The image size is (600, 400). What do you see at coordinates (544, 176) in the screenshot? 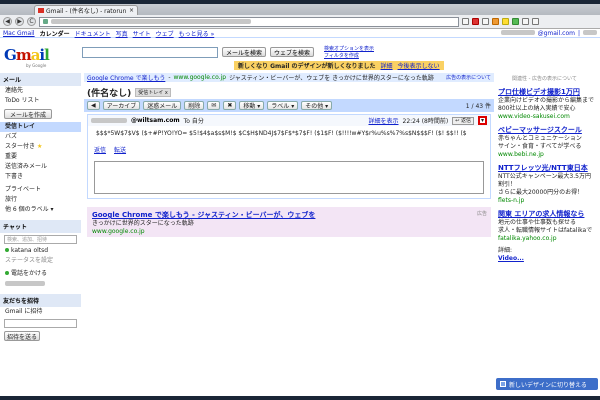
I see `ad-desc: NTT公式キャンペーン最大3.5万円` at bounding box center [544, 176].